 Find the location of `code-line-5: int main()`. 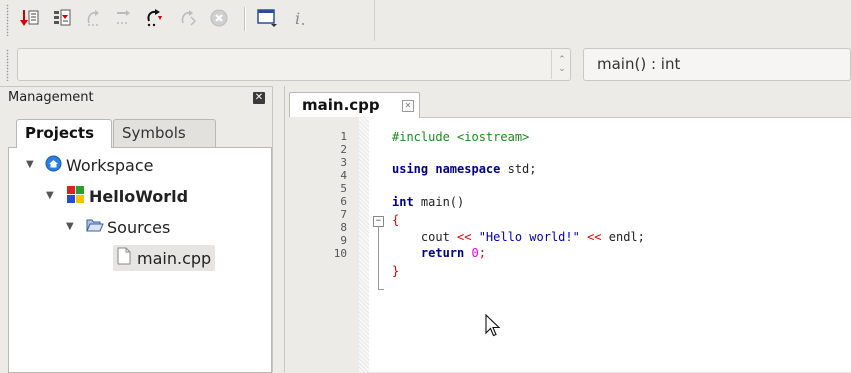

code-line-5: int main() is located at coordinates (428, 202).